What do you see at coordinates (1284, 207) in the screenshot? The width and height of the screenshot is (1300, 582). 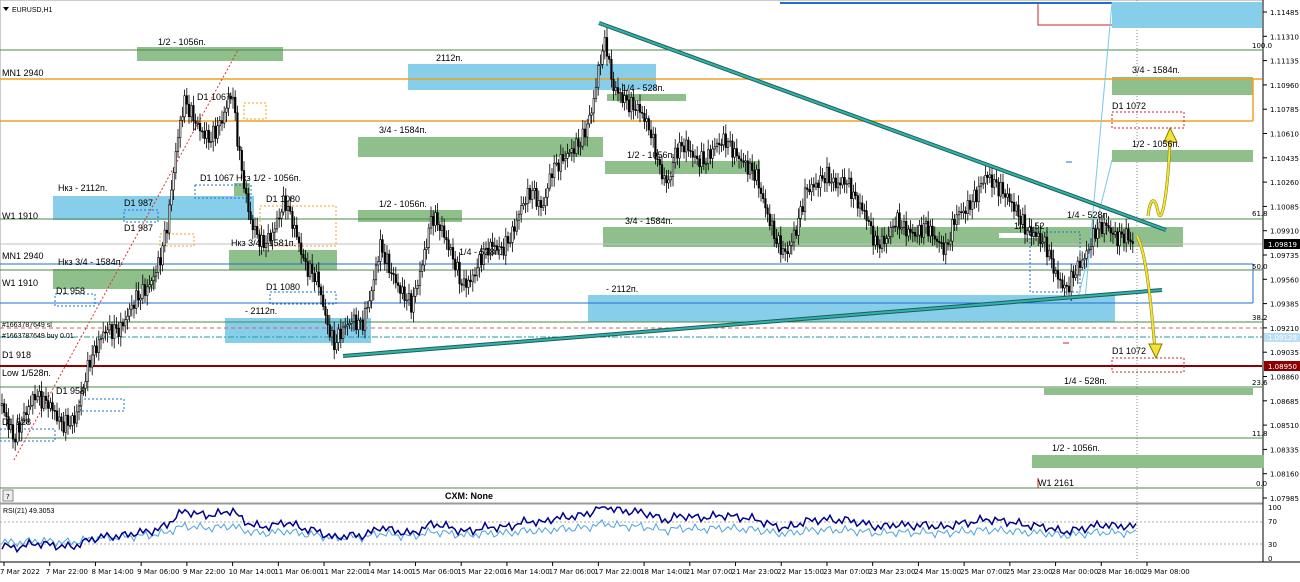 I see `price-tick-label: 1.10085` at bounding box center [1284, 207].